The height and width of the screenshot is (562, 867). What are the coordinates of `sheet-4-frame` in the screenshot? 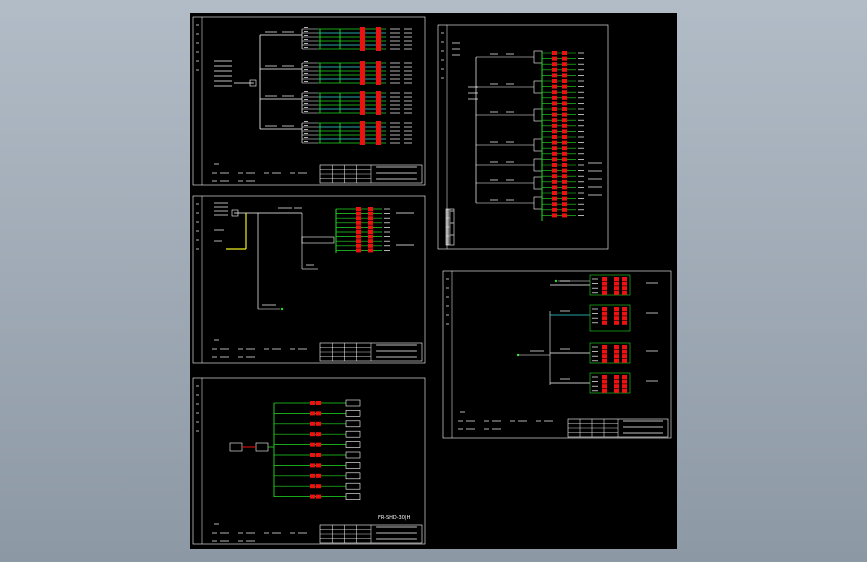 It's located at (523, 137).